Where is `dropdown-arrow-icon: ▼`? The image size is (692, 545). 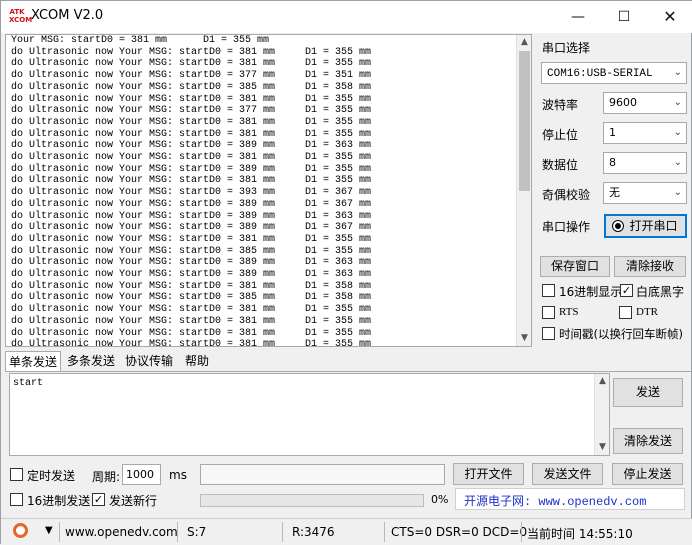
dropdown-arrow-icon: ▼ is located at coordinates (49, 530).